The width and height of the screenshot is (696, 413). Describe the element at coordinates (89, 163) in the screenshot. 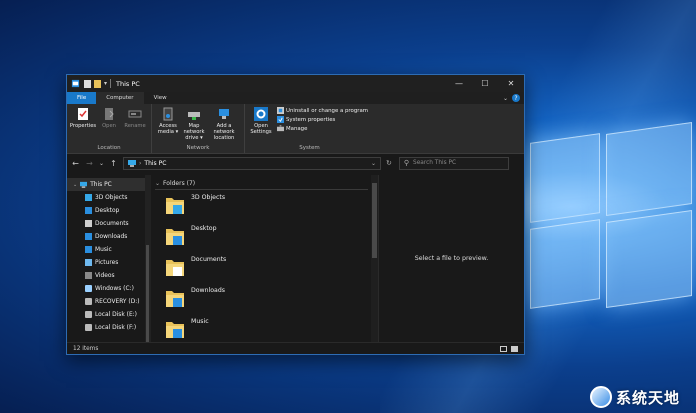

I see `forward-button: →` at that location.